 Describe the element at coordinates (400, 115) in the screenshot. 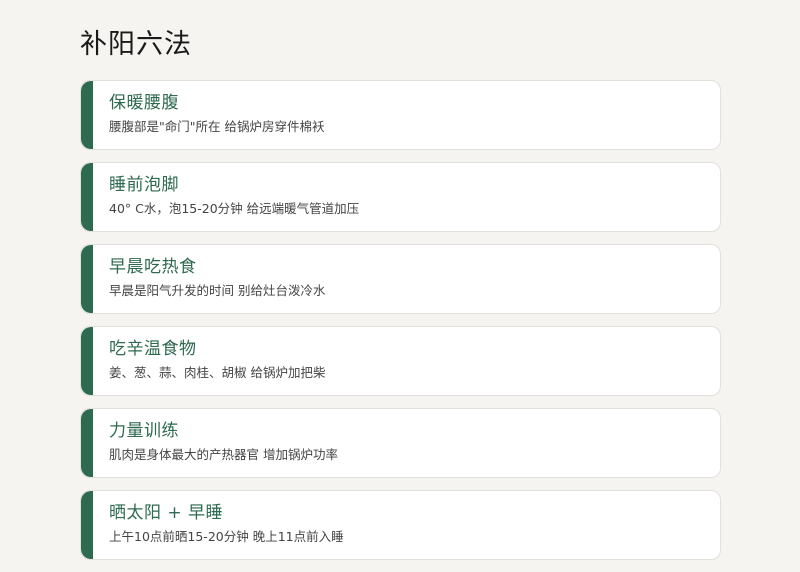

I see `method-card-keep-waist-warm: 保暖腰腹 腰腹部是"命门"所在 给锅炉房穿件棉袄` at that location.